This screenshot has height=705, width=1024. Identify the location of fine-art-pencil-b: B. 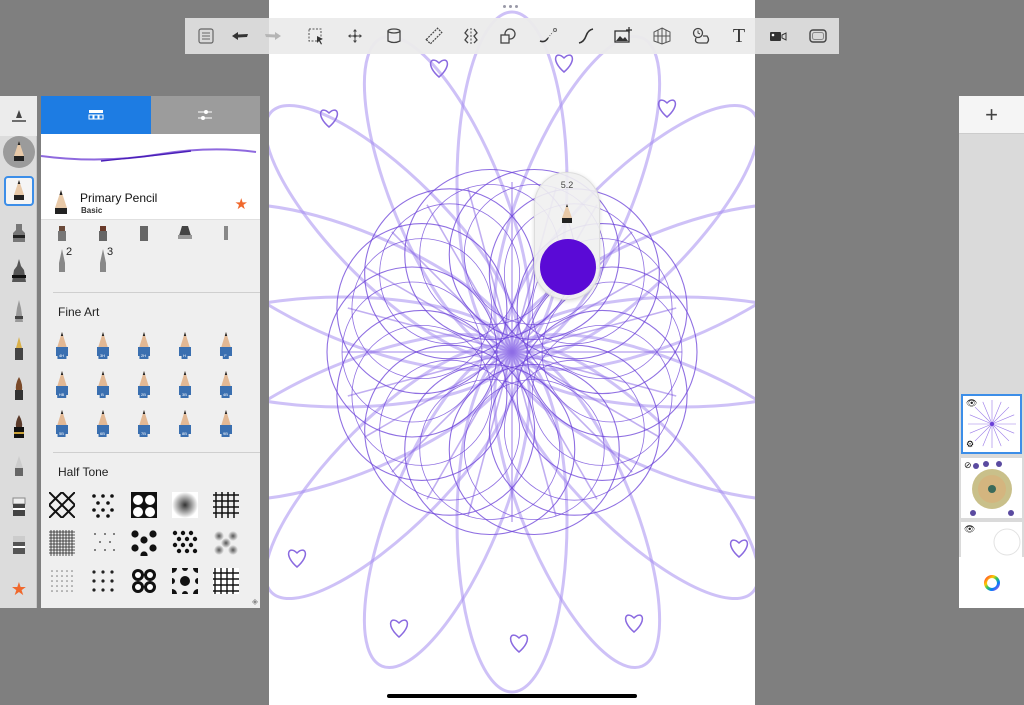
(102, 383).